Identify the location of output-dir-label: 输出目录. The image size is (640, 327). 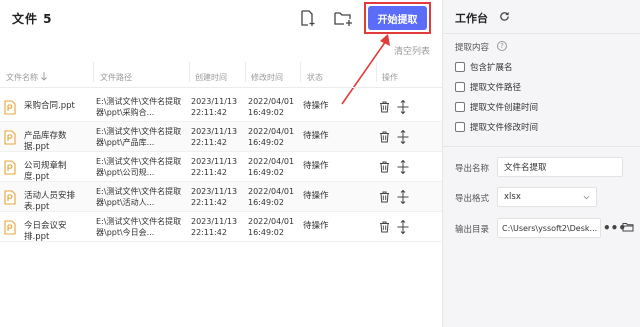
(472, 230).